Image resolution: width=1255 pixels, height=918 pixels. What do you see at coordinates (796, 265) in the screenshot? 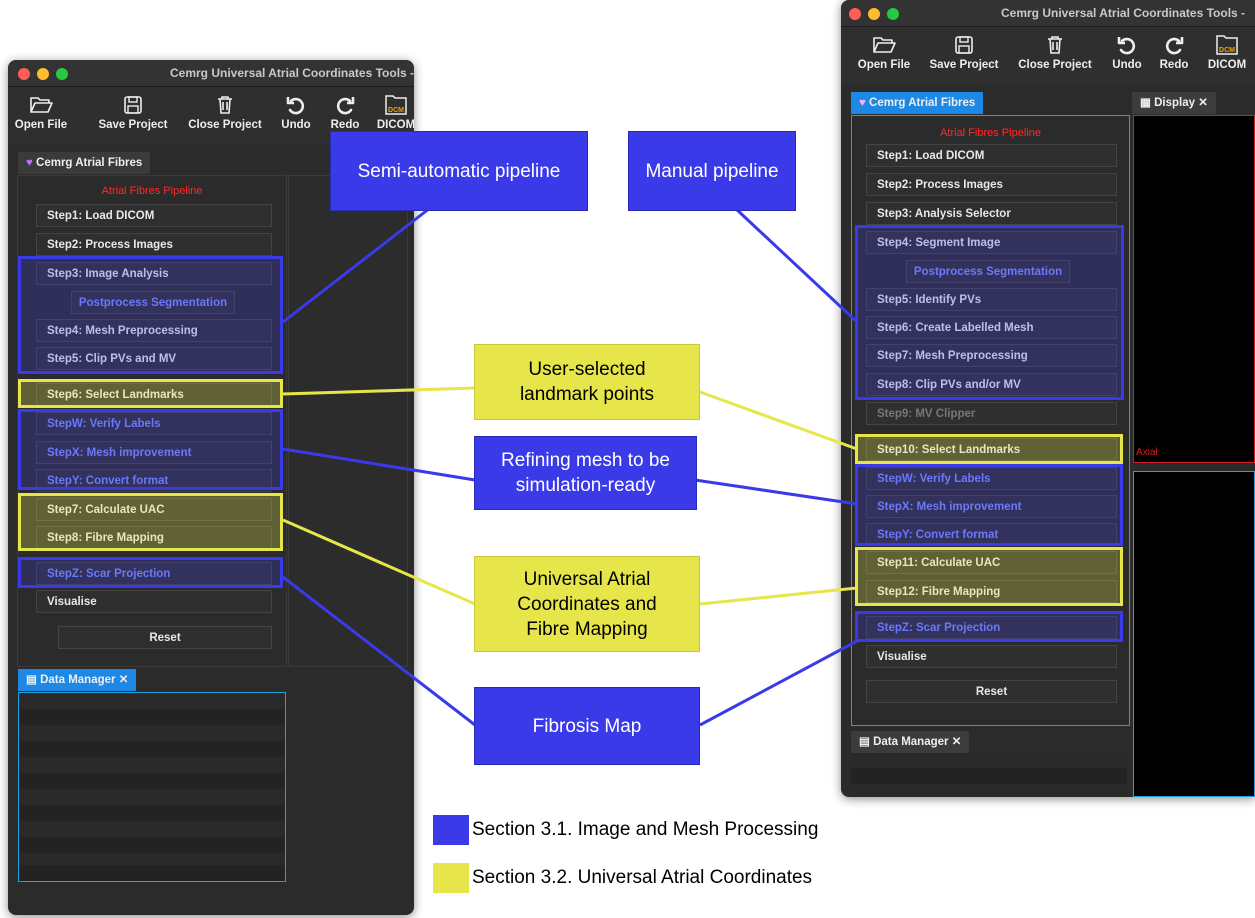
I see `connector-manual` at bounding box center [796, 265].